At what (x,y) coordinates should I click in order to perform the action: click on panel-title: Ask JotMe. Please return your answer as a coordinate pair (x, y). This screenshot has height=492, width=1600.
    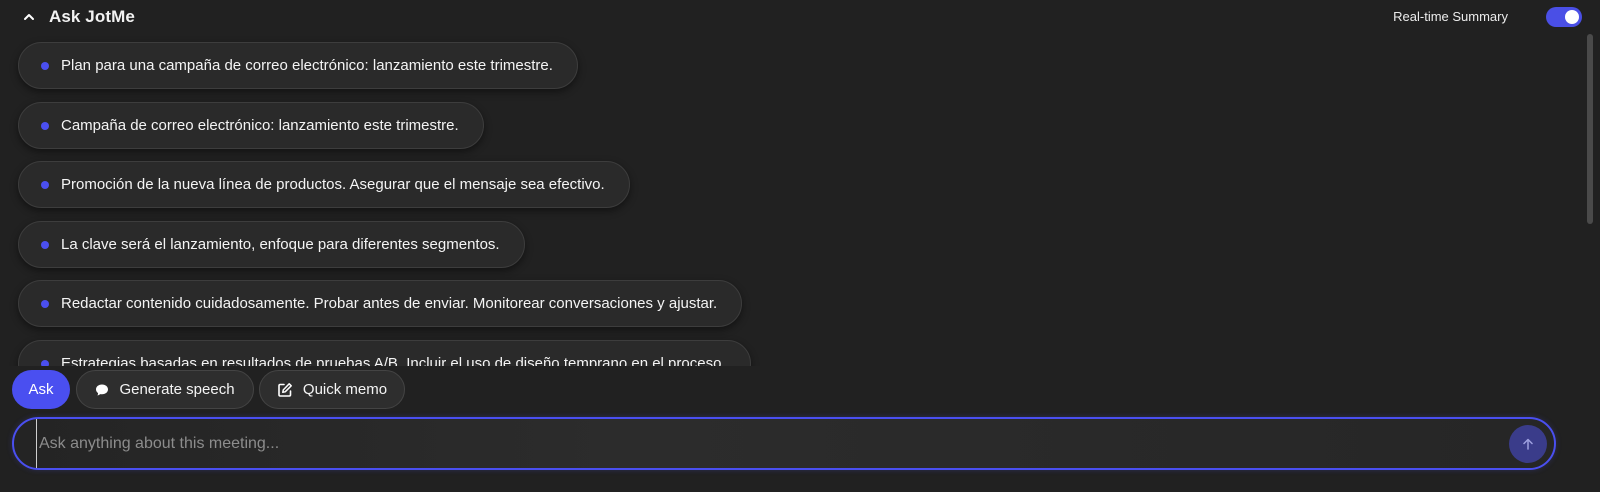
    Looking at the image, I should click on (92, 16).